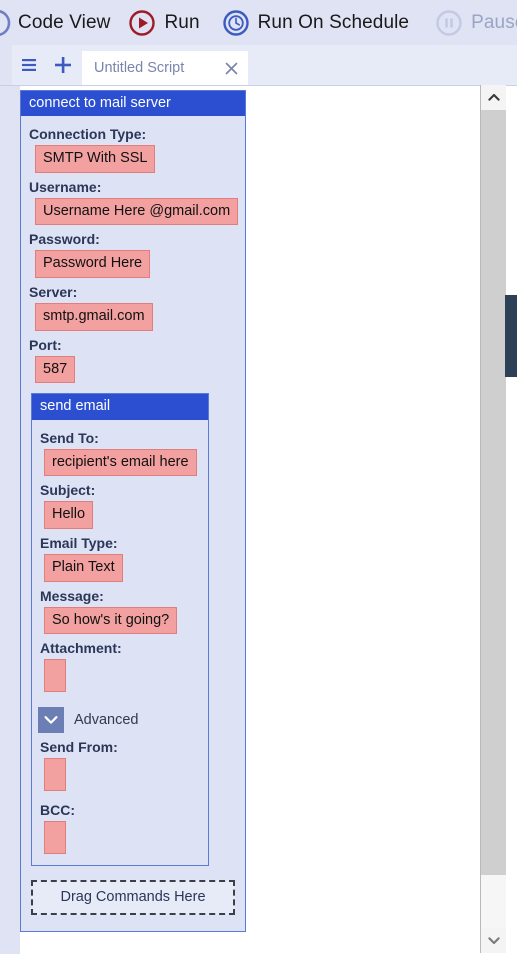 The image size is (517, 954). What do you see at coordinates (5, 22) in the screenshot?
I see `circle-outline-icon` at bounding box center [5, 22].